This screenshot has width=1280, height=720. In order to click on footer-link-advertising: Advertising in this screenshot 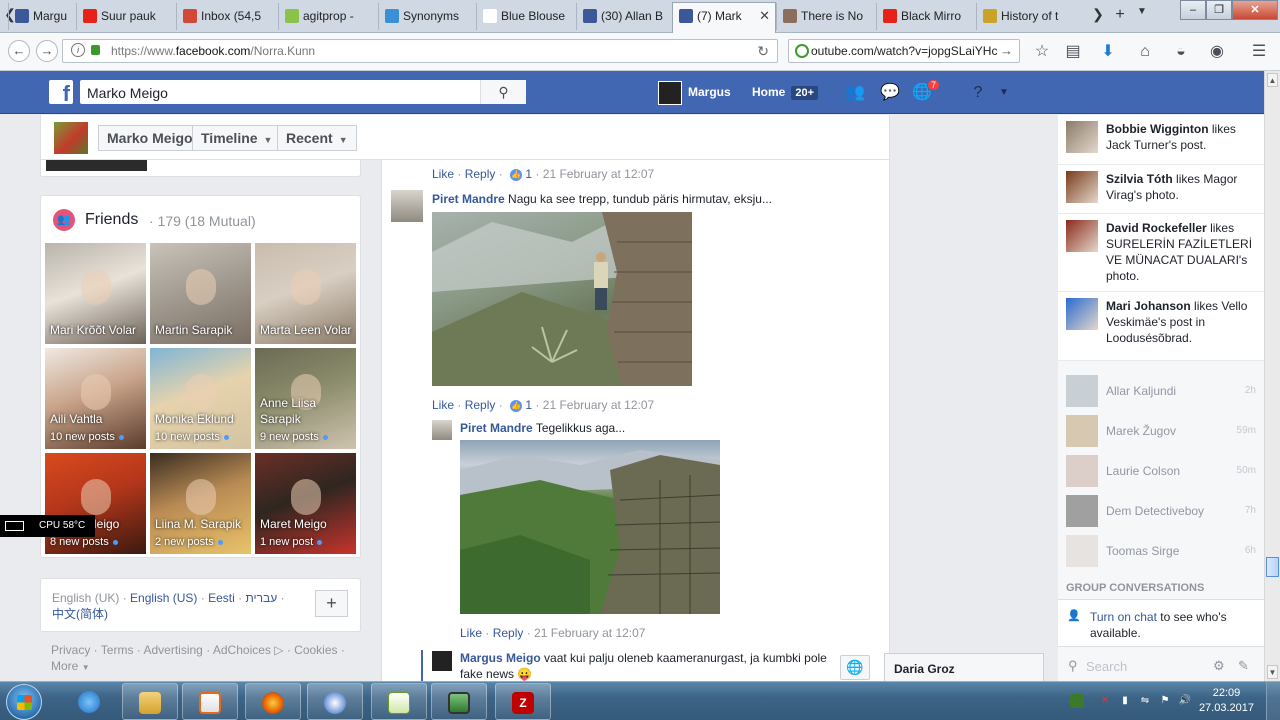, I will do `click(172, 650)`.